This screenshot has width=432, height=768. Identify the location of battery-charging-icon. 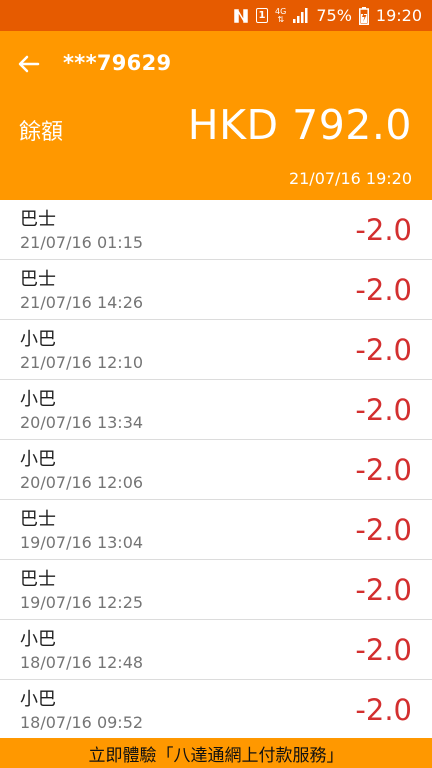
(363, 15).